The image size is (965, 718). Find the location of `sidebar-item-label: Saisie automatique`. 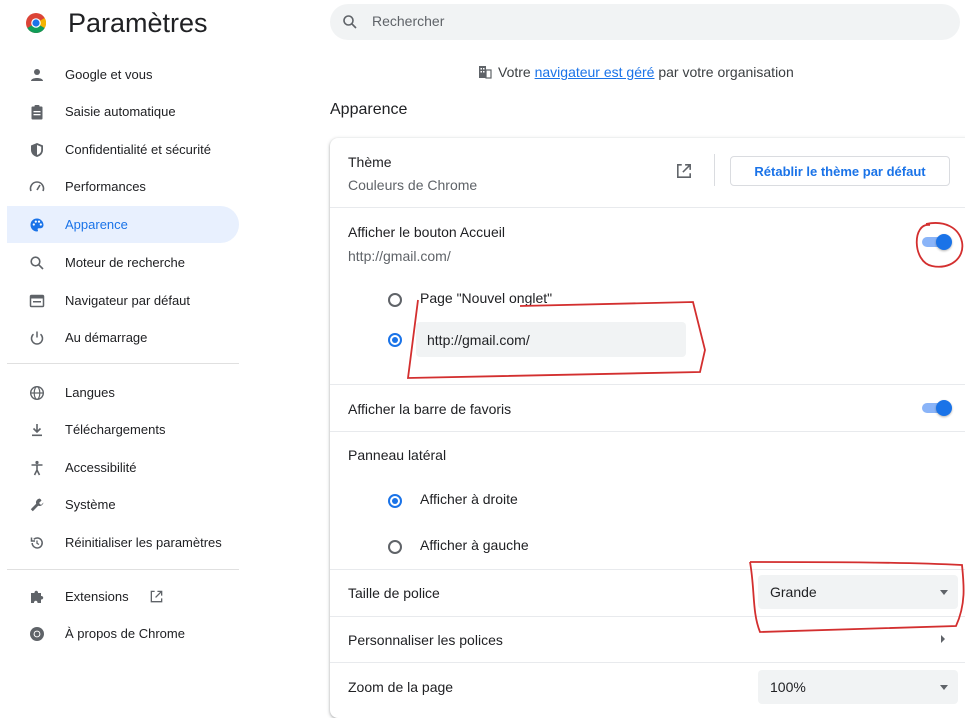

sidebar-item-label: Saisie automatique is located at coordinates (120, 111).